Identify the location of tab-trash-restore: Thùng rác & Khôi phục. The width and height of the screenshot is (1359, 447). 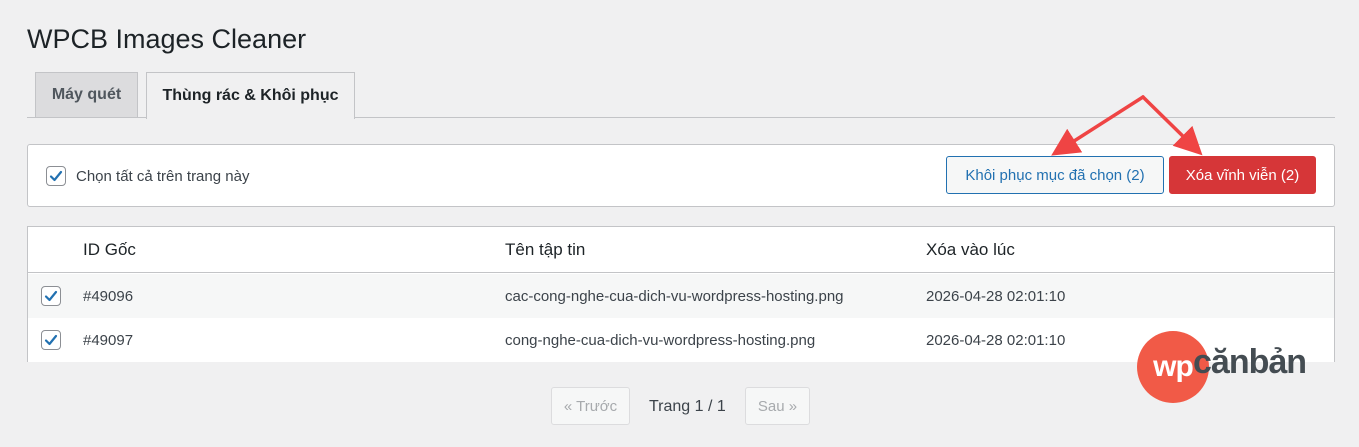
(250, 95).